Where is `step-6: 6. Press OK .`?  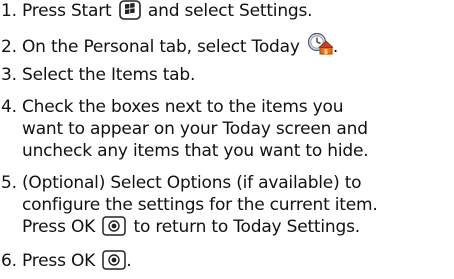 step-6: 6. Press OK . is located at coordinates (227, 263).